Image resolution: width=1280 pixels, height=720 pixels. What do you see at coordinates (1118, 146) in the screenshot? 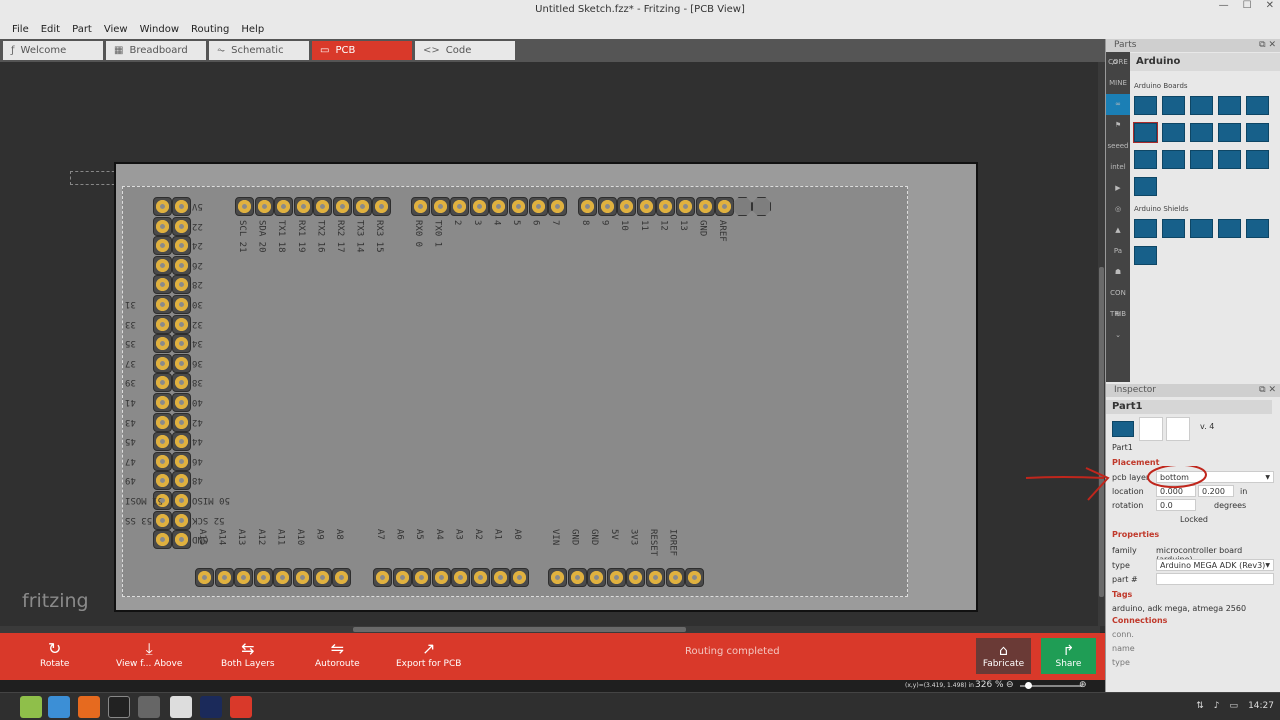
I see `parts-bin-tab: seeed` at bounding box center [1118, 146].